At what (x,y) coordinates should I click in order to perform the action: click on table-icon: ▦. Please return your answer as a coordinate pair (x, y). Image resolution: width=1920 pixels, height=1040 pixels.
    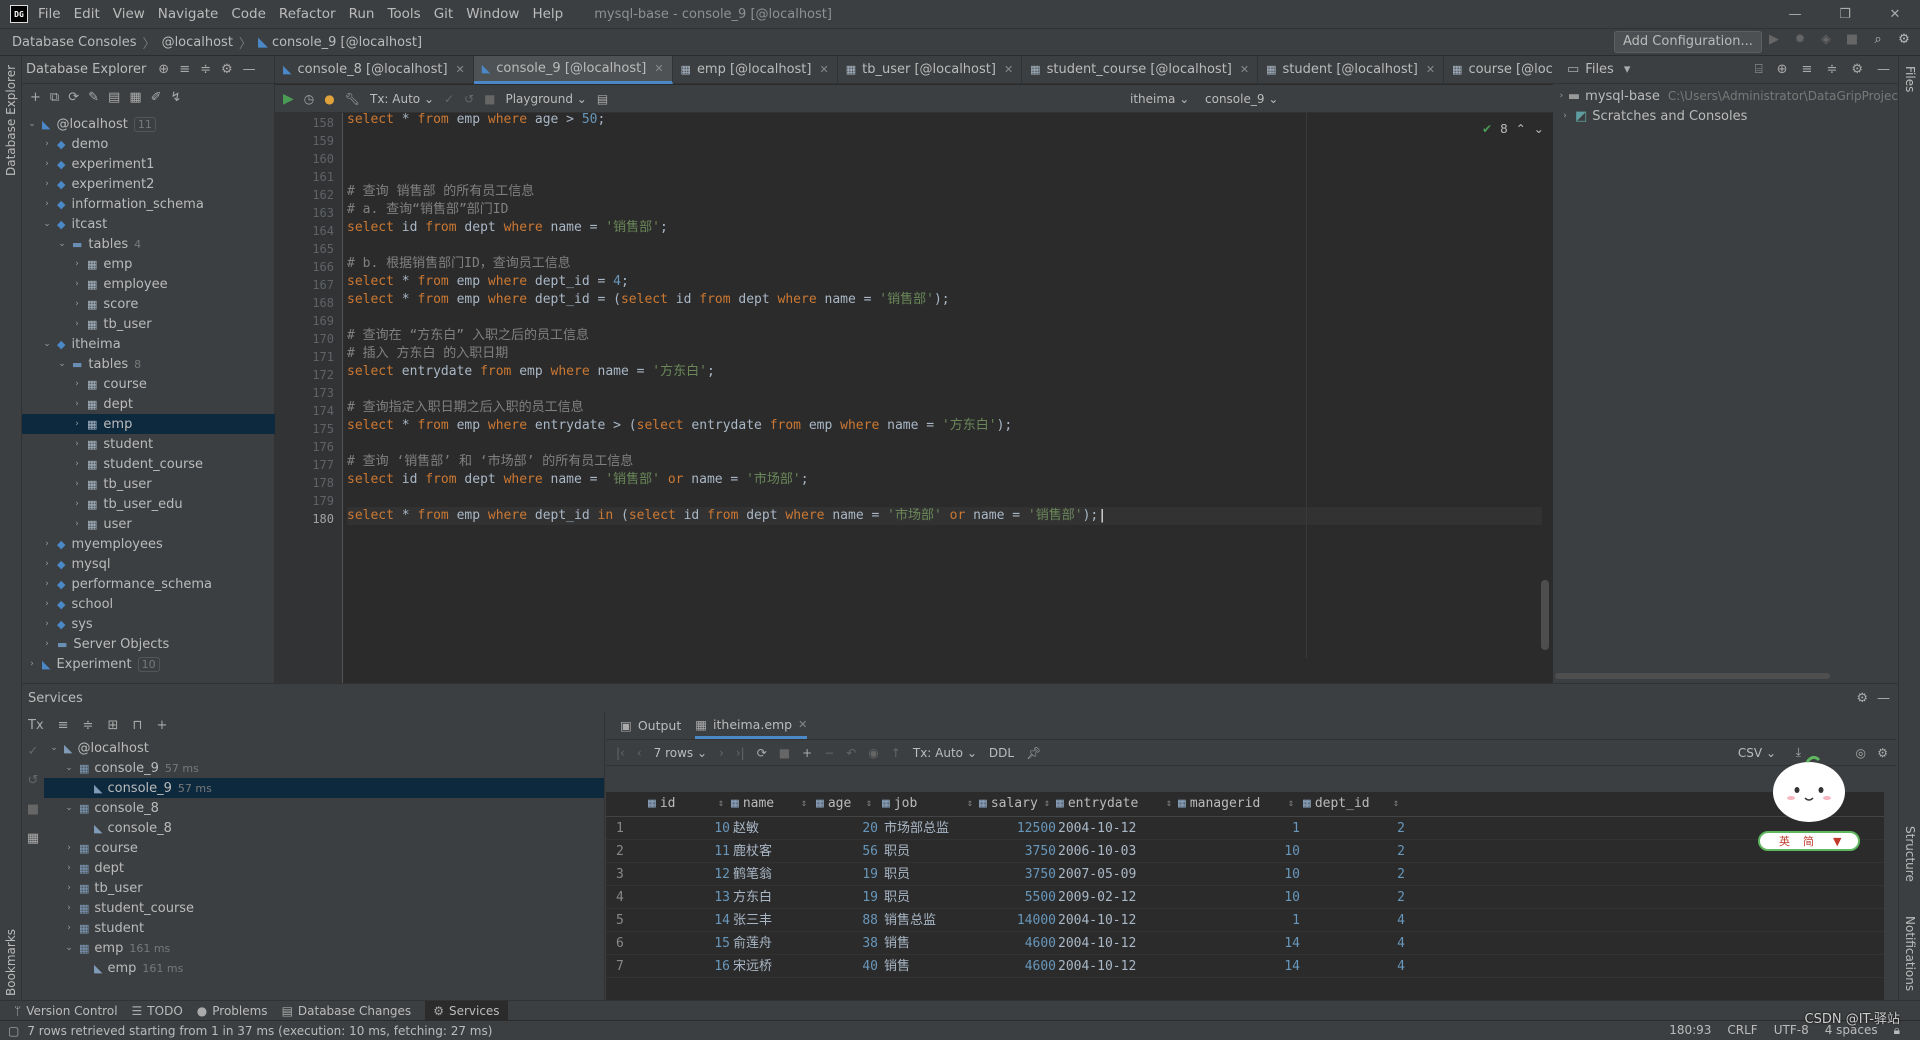
    Looking at the image, I should click on (135, 97).